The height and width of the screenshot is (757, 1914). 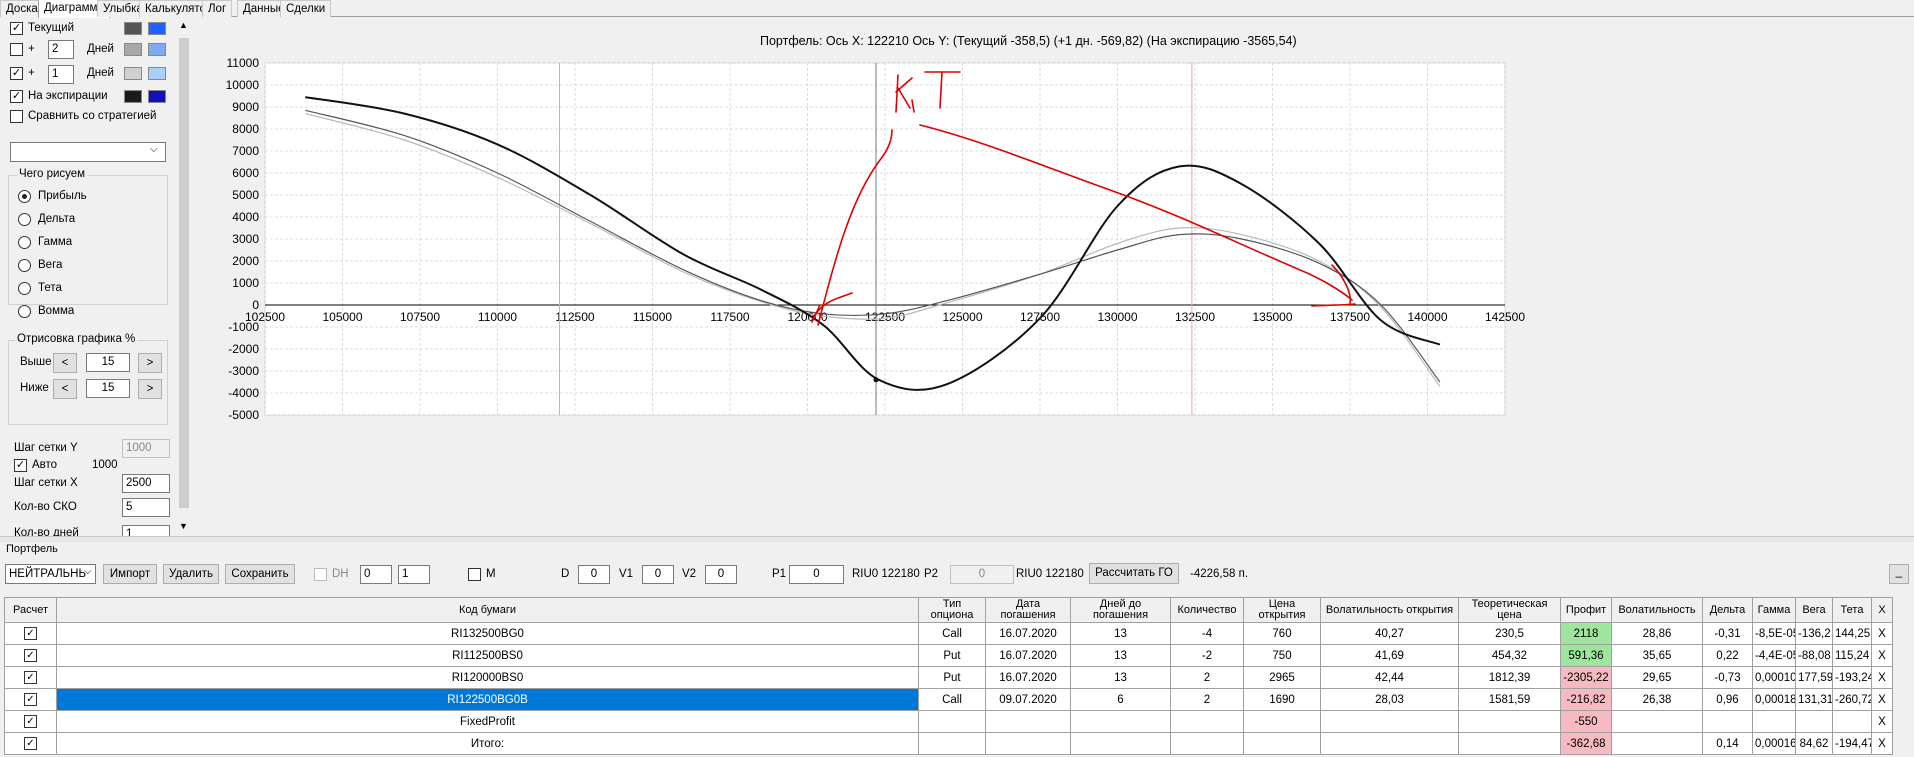 I want to click on cell-open-price, so click(x=1282, y=721).